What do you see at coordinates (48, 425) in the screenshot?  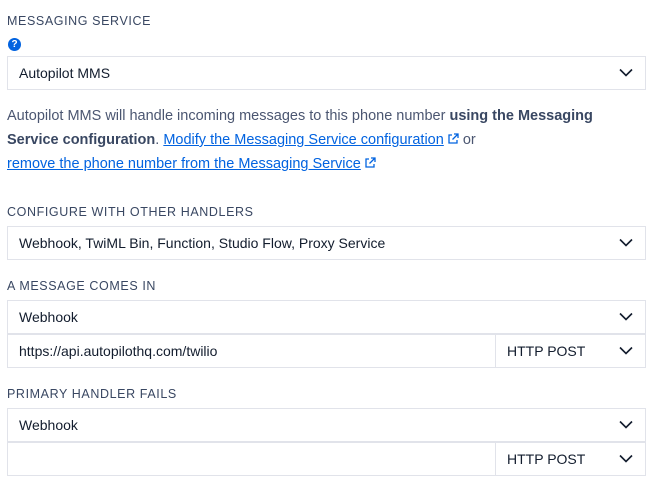 I see `primary-handler-fails-value: Webhook` at bounding box center [48, 425].